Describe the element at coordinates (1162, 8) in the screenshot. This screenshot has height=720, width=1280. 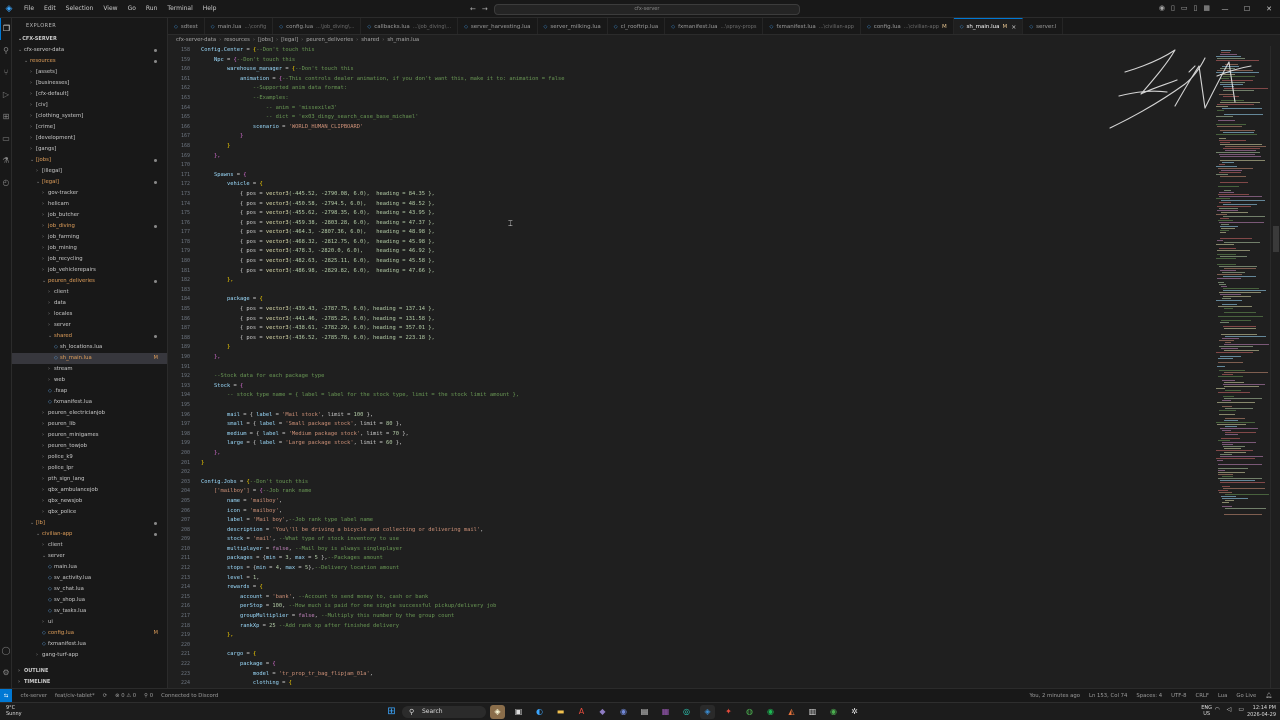
I see `copilot-icon: ◉` at that location.